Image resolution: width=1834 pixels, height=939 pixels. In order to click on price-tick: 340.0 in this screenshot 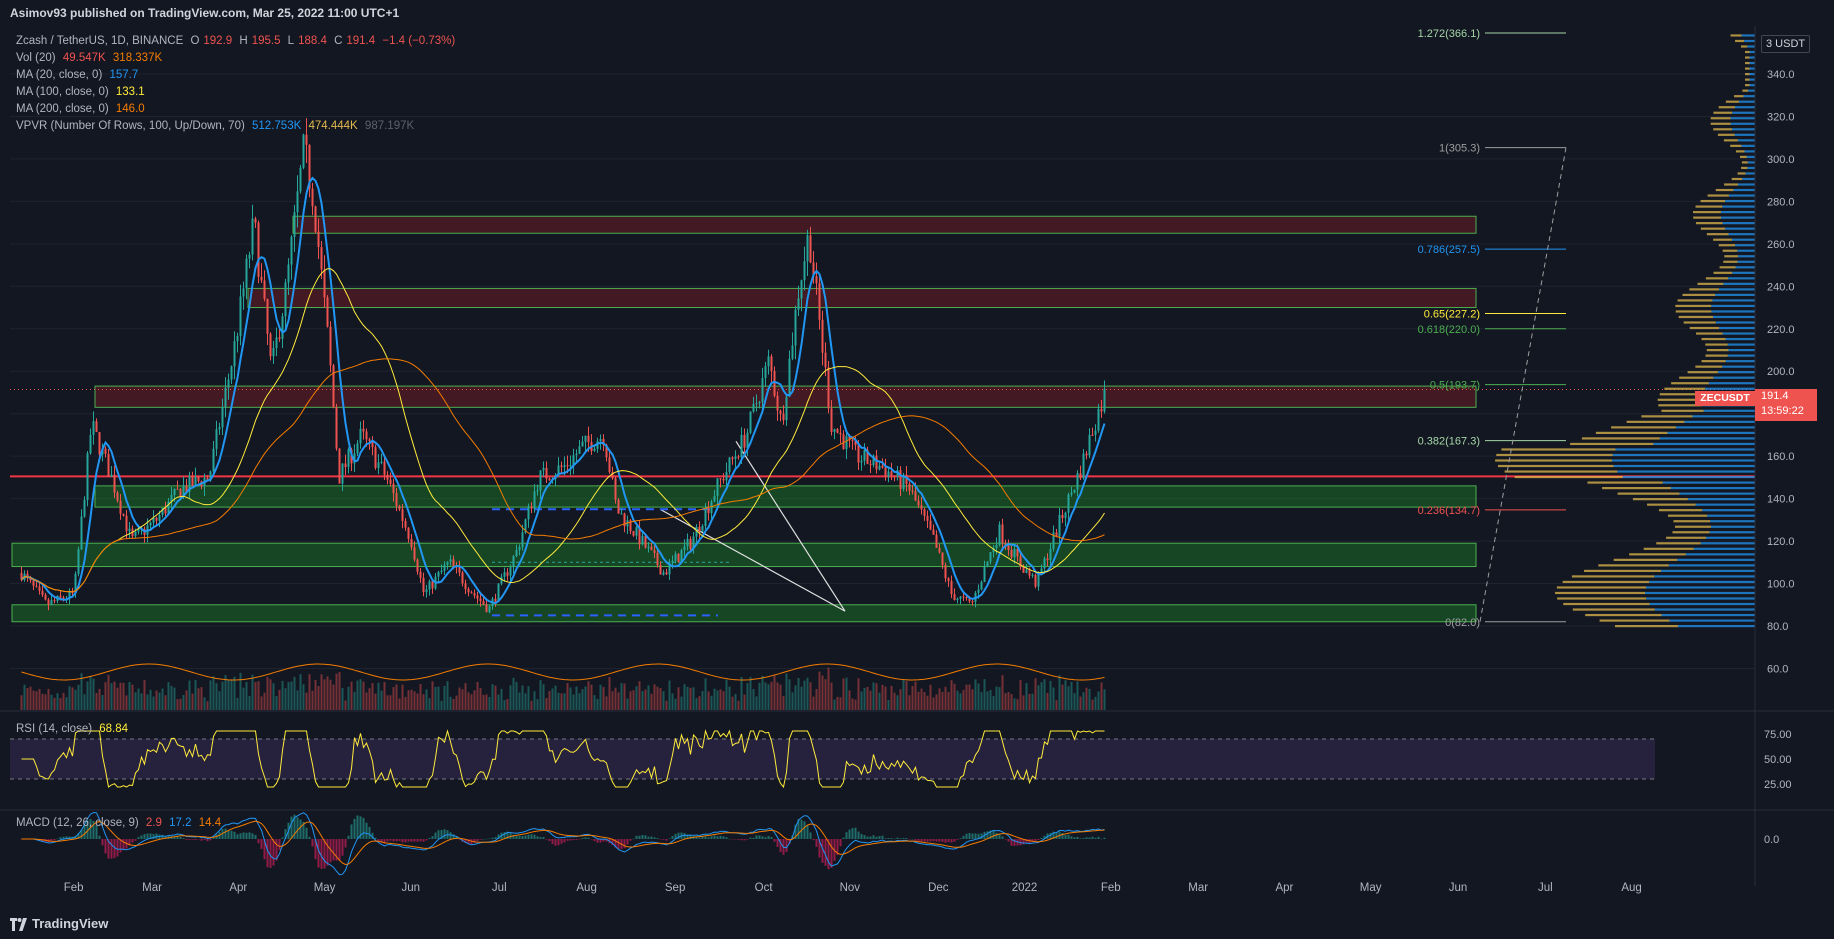, I will do `click(1781, 75)`.